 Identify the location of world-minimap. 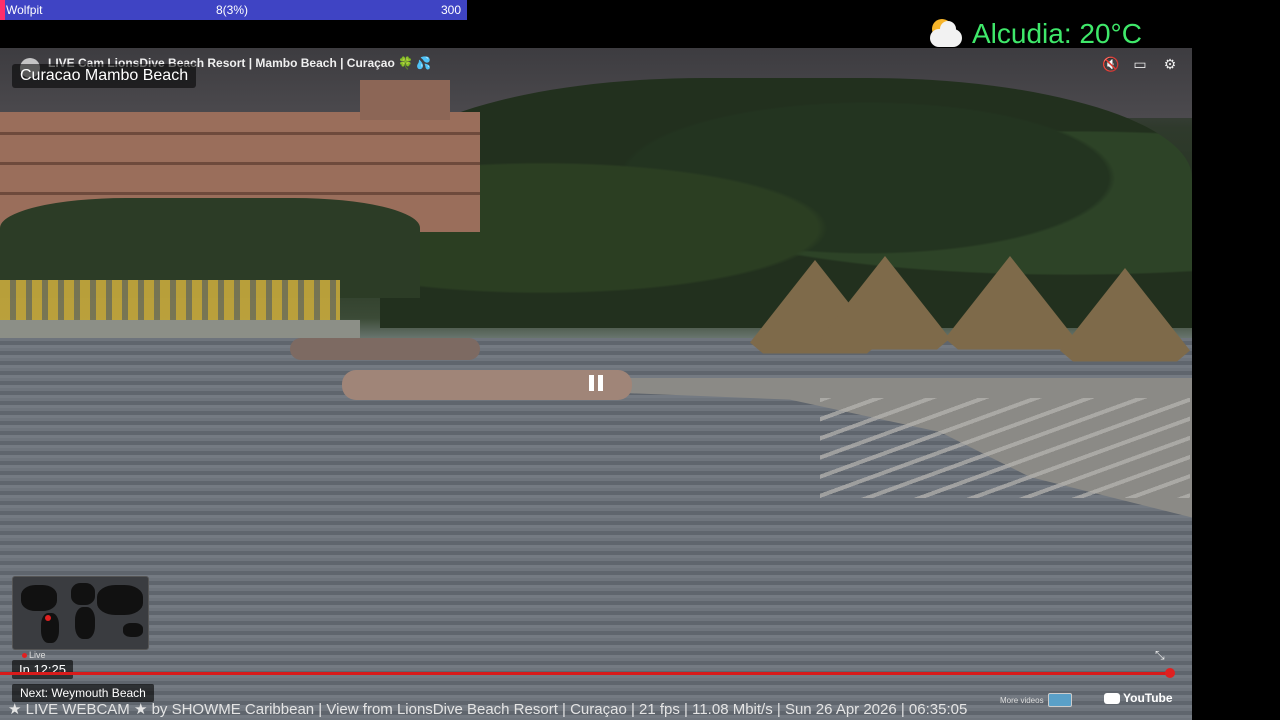
(80, 613).